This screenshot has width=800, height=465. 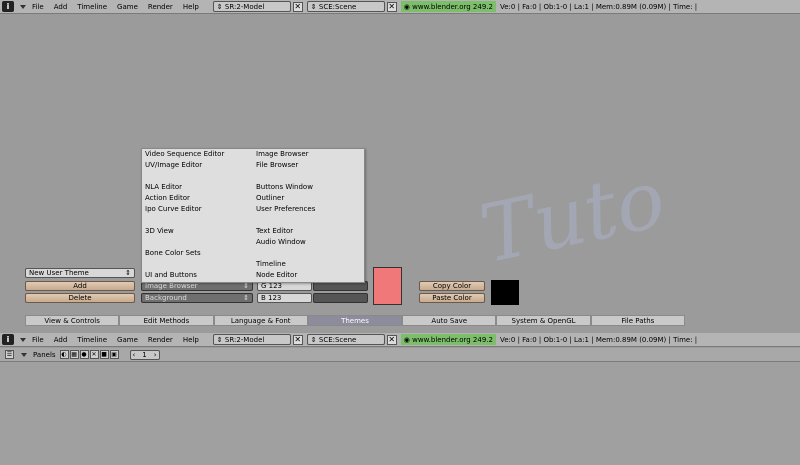 What do you see at coordinates (449, 320) in the screenshot?
I see `tab-auto-save: Auto Save` at bounding box center [449, 320].